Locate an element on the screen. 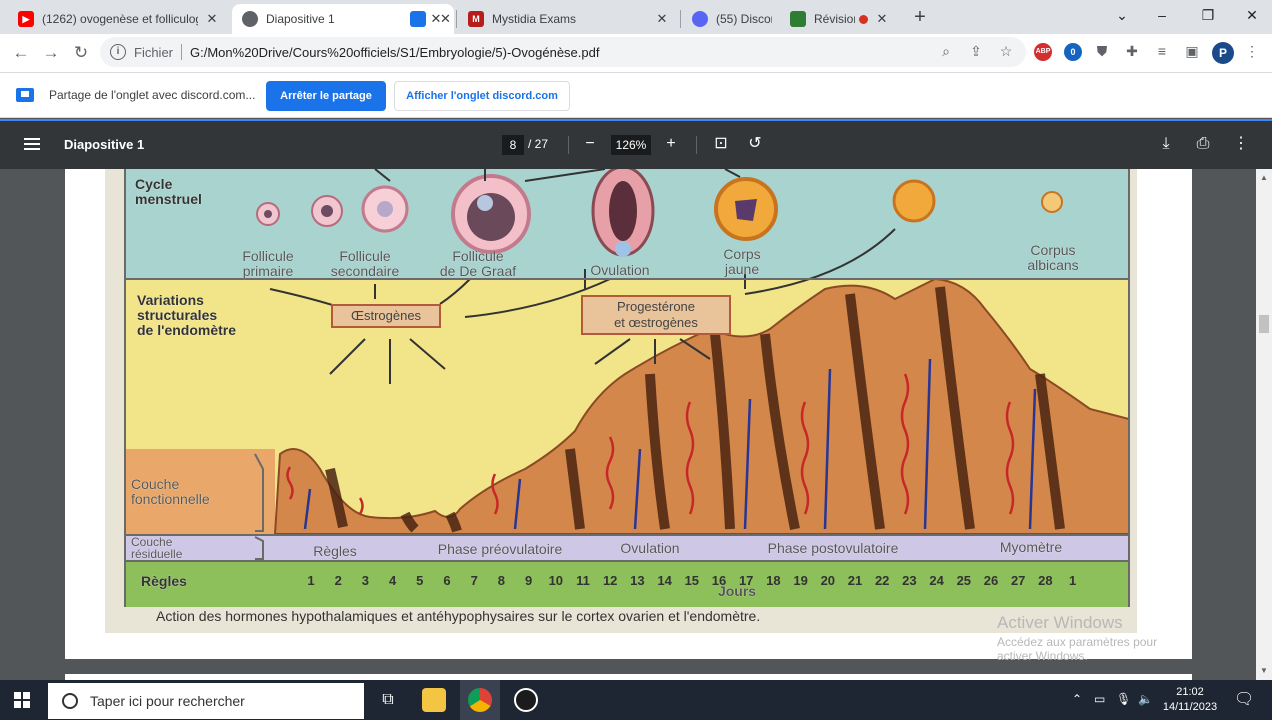  print-icon: ⎙ is located at coordinates (1203, 144).